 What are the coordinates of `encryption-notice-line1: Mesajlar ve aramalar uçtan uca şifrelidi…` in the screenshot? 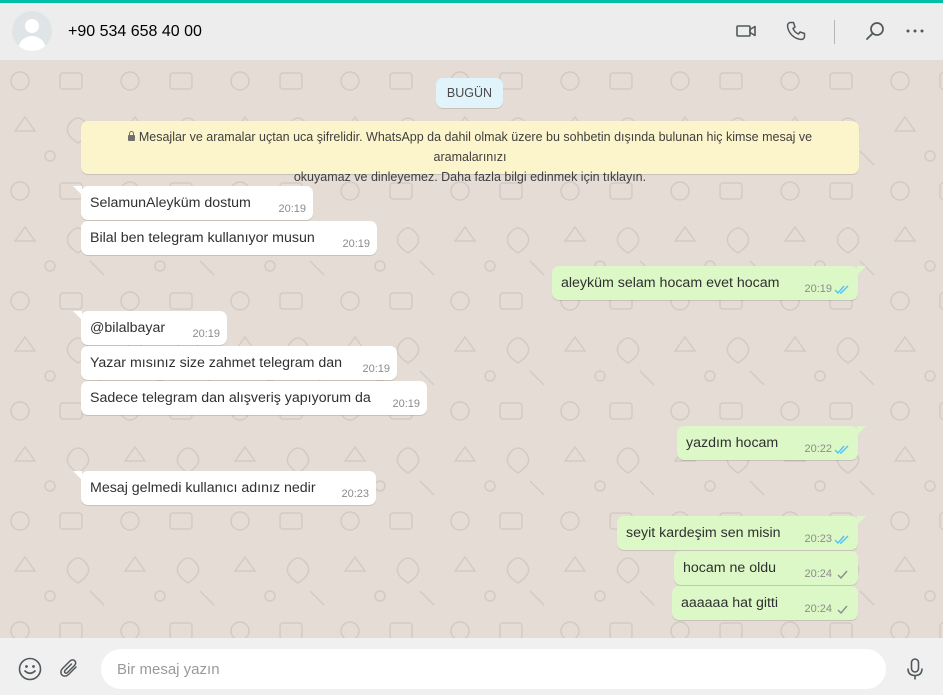 It's located at (475, 147).